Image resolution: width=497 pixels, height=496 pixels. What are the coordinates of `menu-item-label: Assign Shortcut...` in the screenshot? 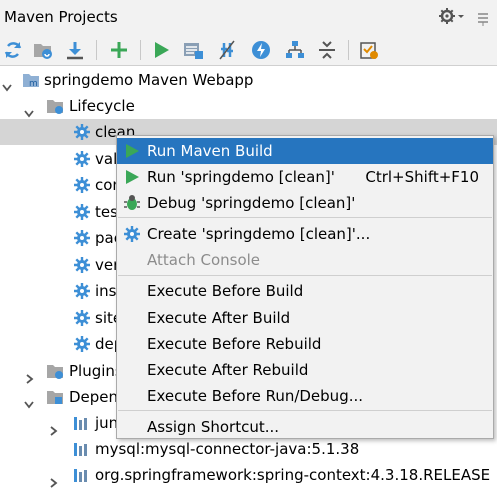 It's located at (213, 427).